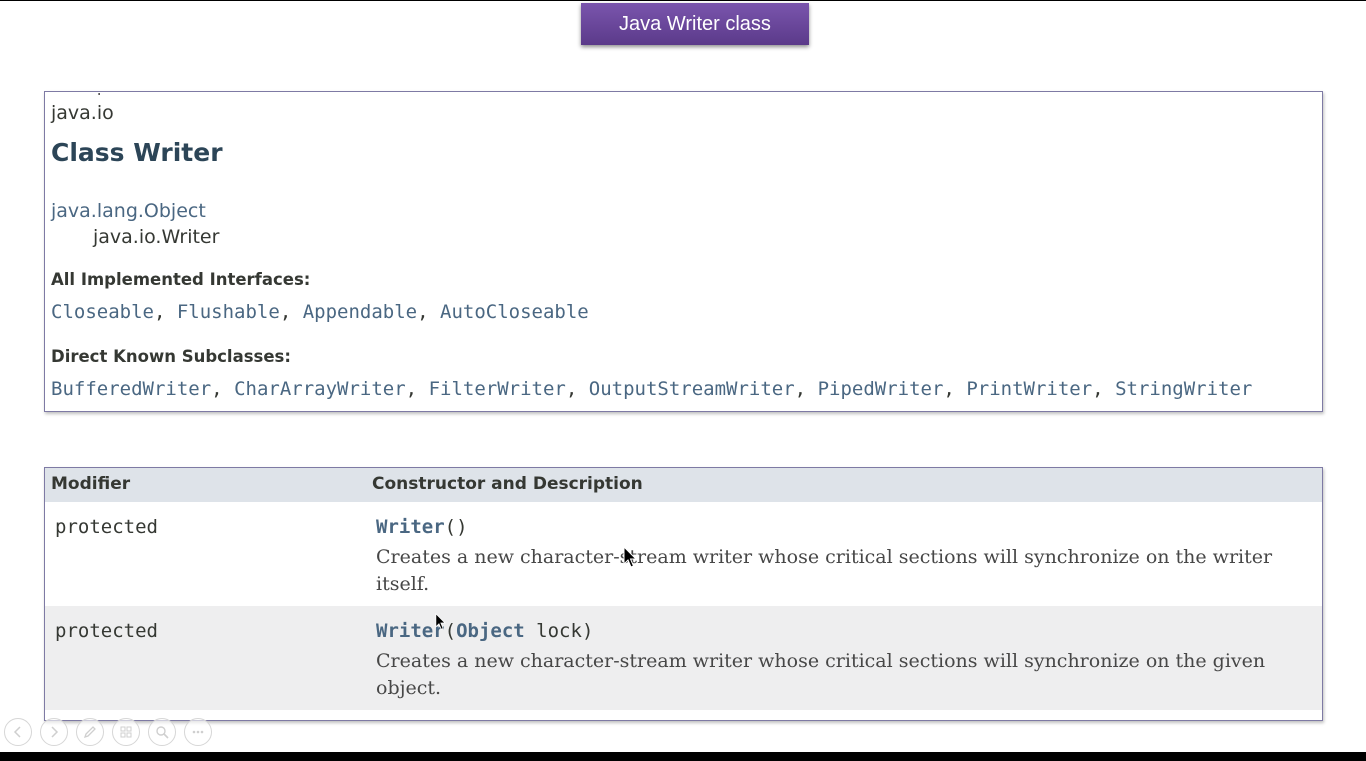  I want to click on constructor-link: Writer, so click(410, 527).